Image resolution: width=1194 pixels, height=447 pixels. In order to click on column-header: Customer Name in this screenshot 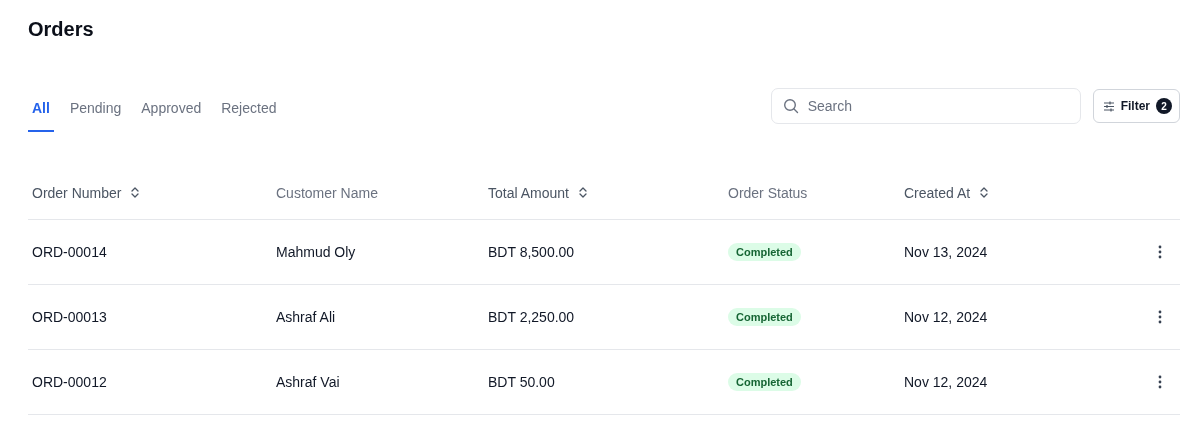, I will do `click(327, 192)`.